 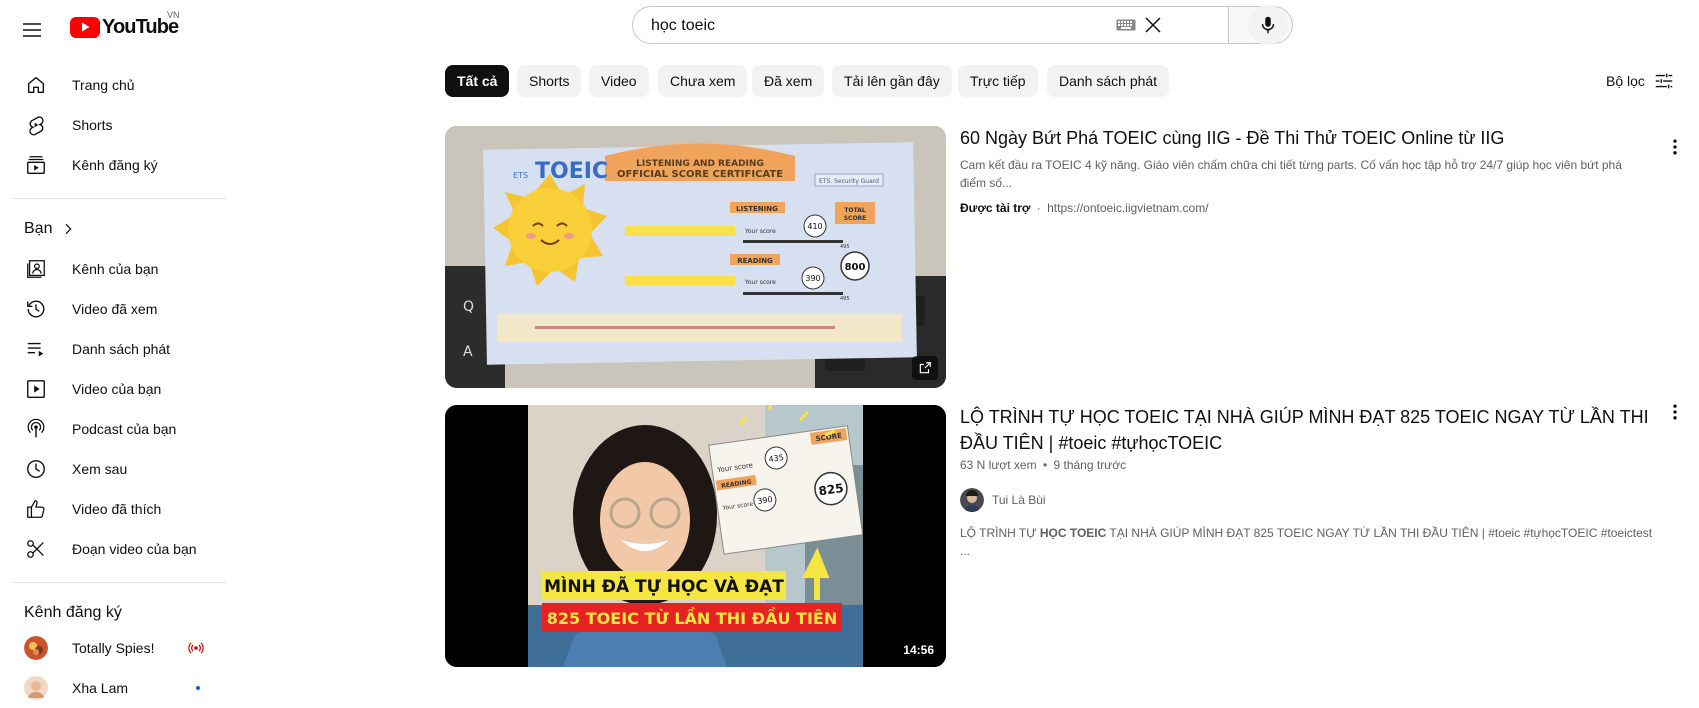 What do you see at coordinates (36, 549) in the screenshot?
I see `clips-icon` at bounding box center [36, 549].